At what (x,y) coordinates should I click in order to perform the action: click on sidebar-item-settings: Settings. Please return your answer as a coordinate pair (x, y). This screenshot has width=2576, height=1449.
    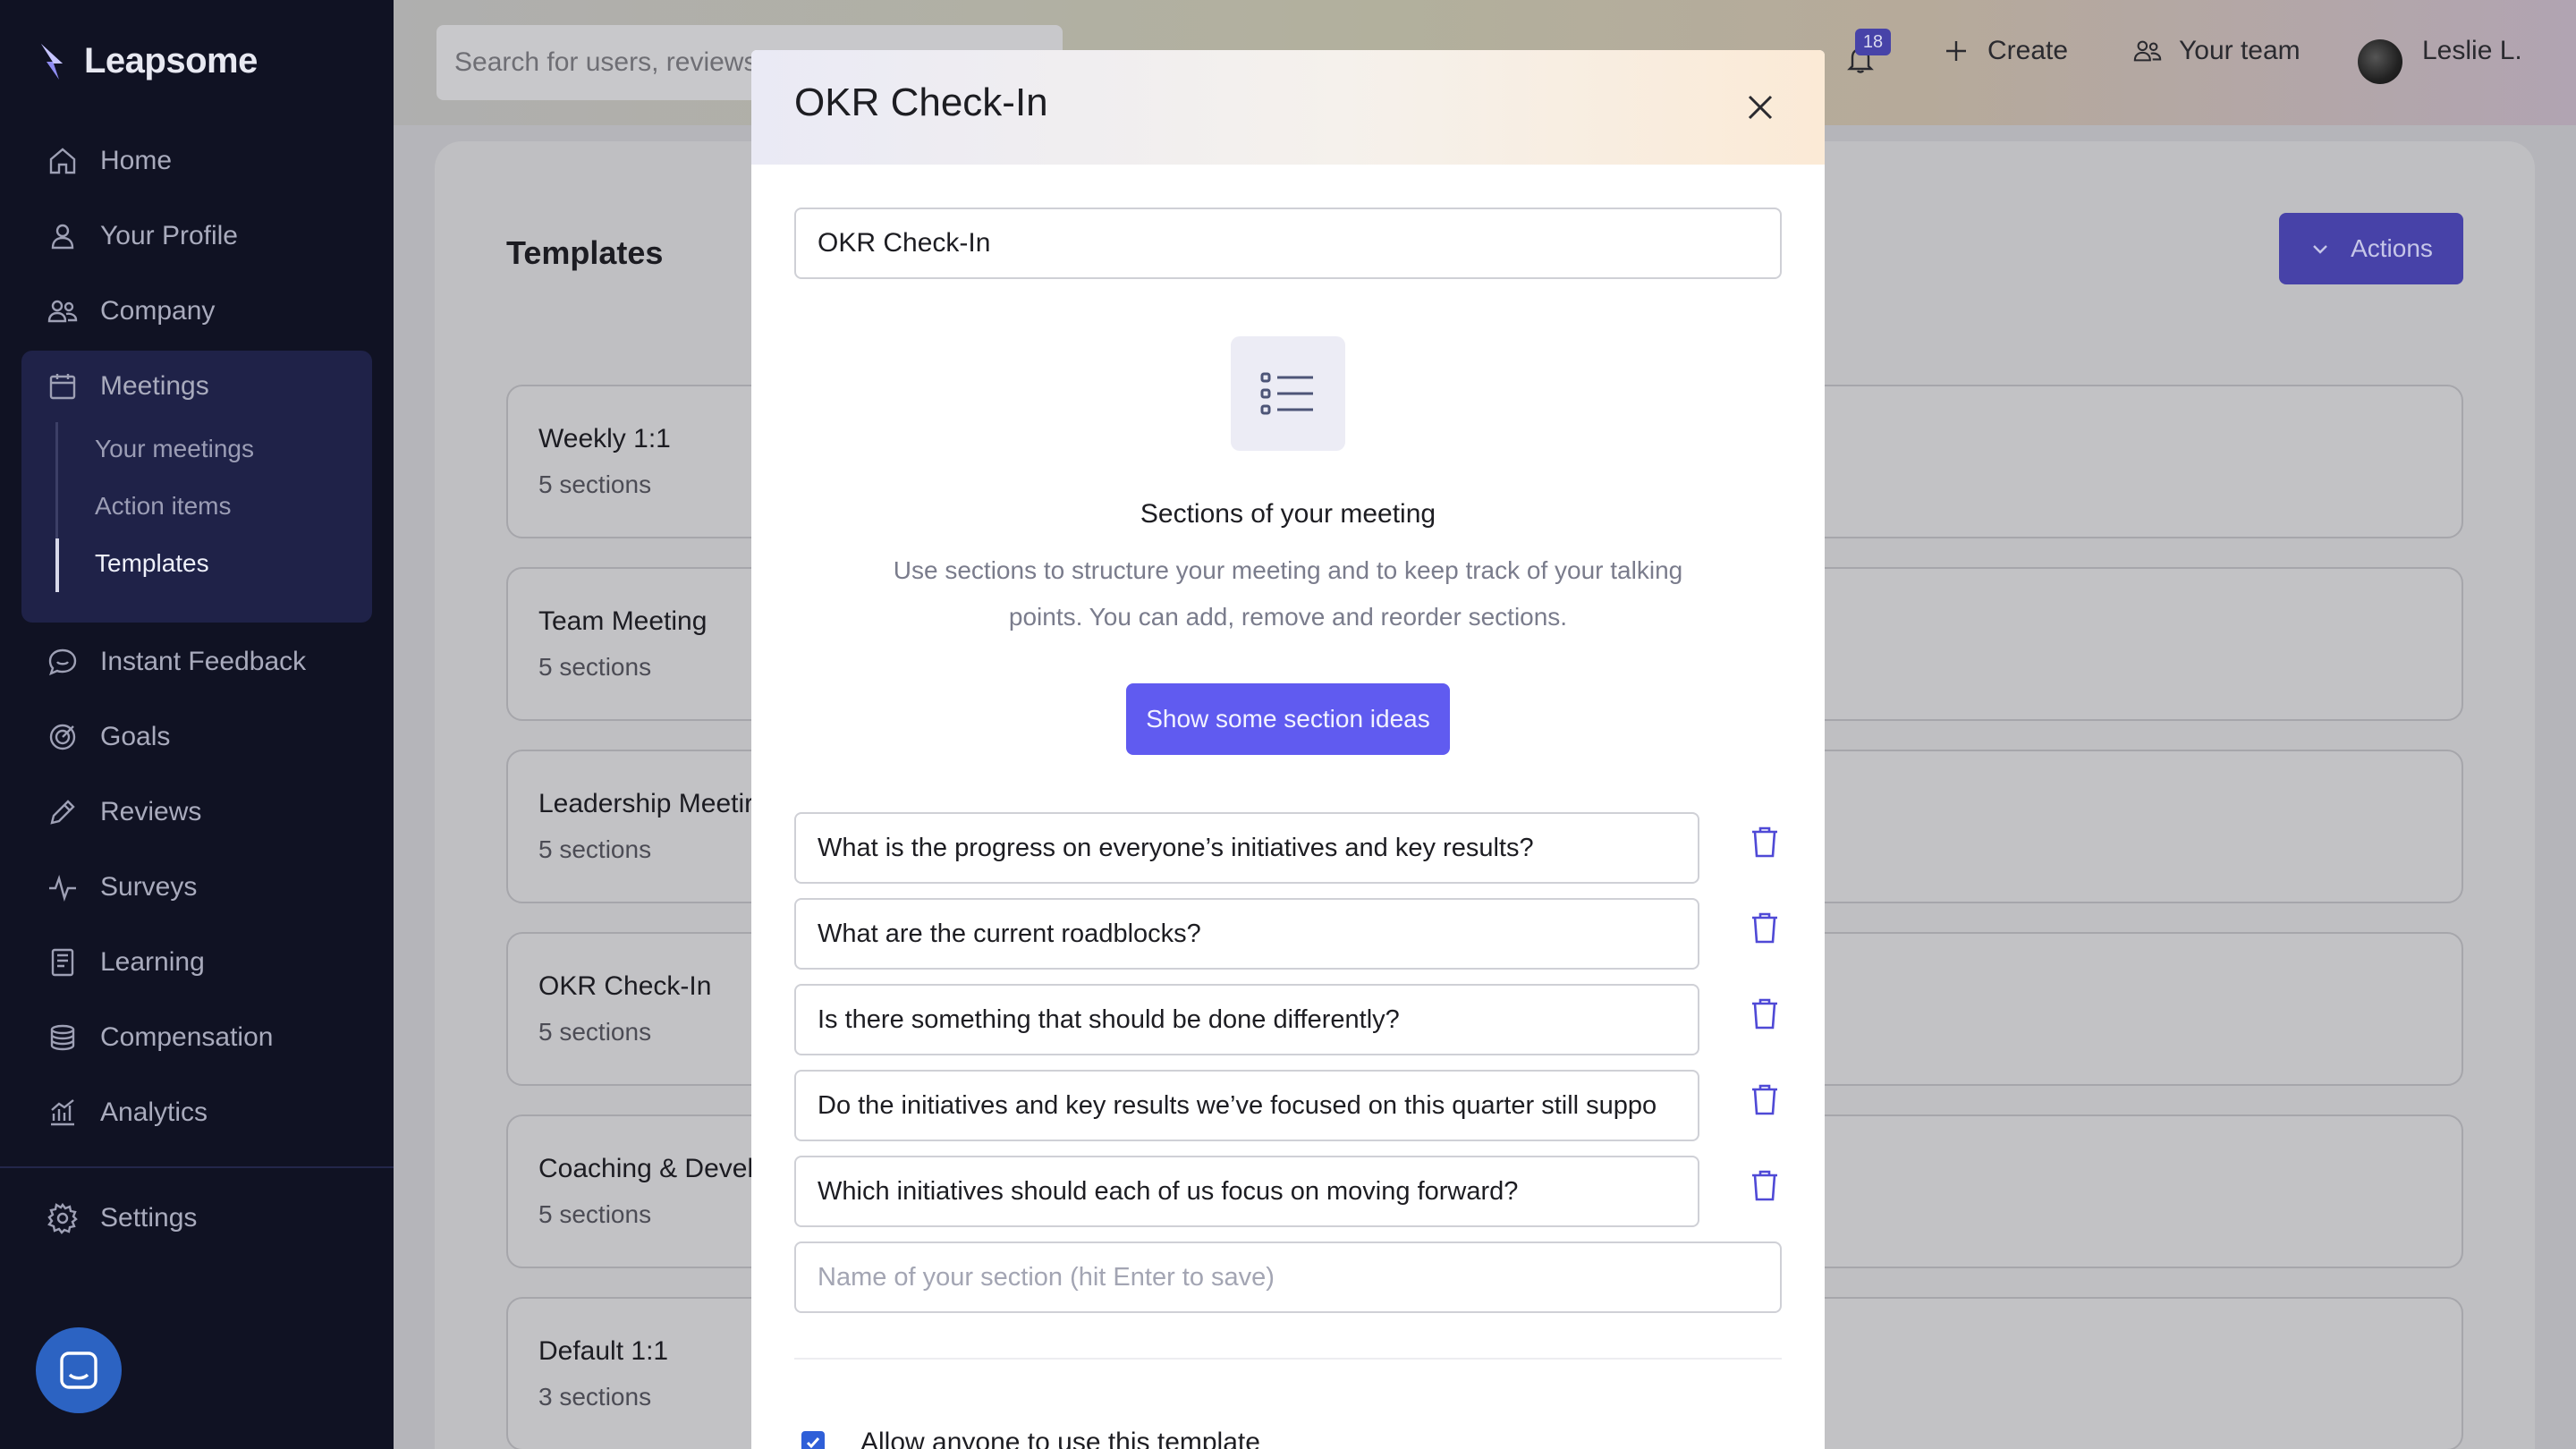
    Looking at the image, I should click on (122, 1218).